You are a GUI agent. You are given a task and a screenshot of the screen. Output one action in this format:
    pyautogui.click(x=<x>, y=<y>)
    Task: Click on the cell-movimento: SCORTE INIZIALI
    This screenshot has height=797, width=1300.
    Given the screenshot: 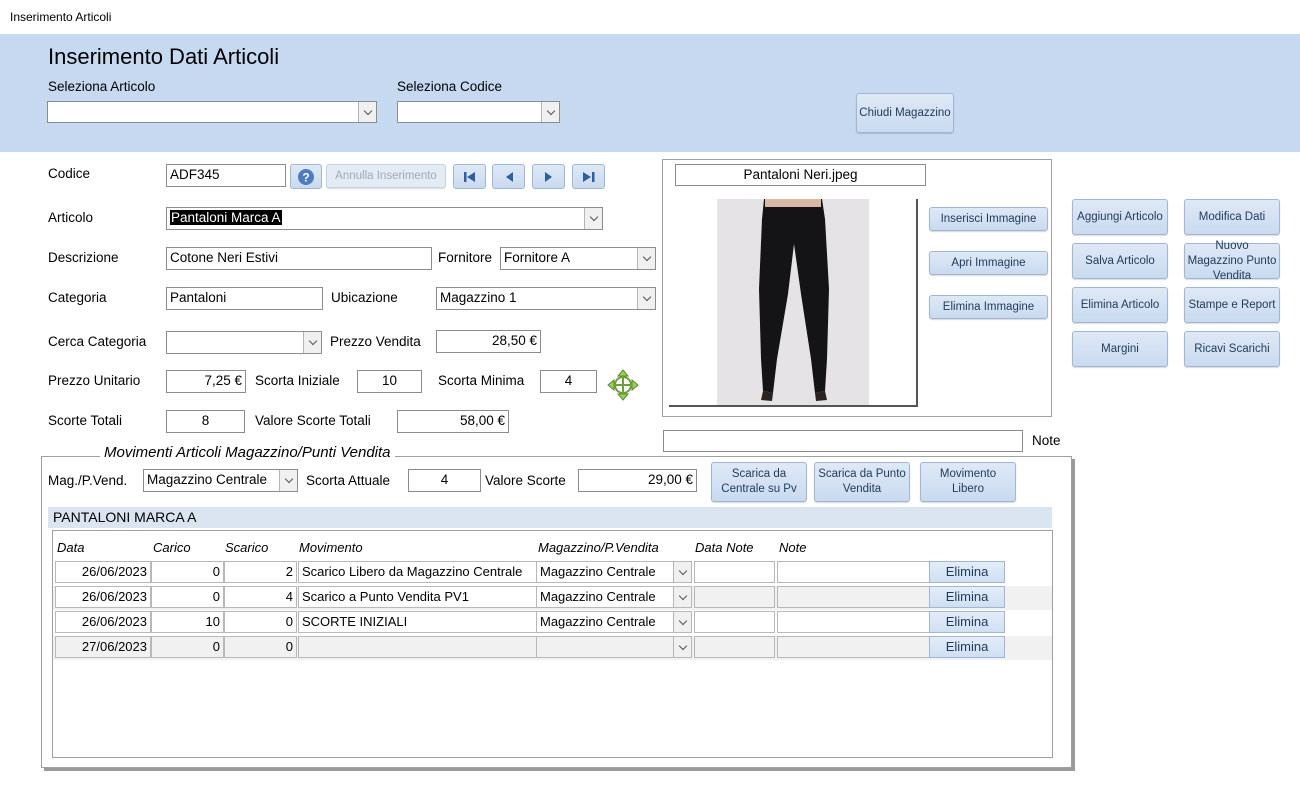 What is the action you would take?
    pyautogui.click(x=417, y=622)
    